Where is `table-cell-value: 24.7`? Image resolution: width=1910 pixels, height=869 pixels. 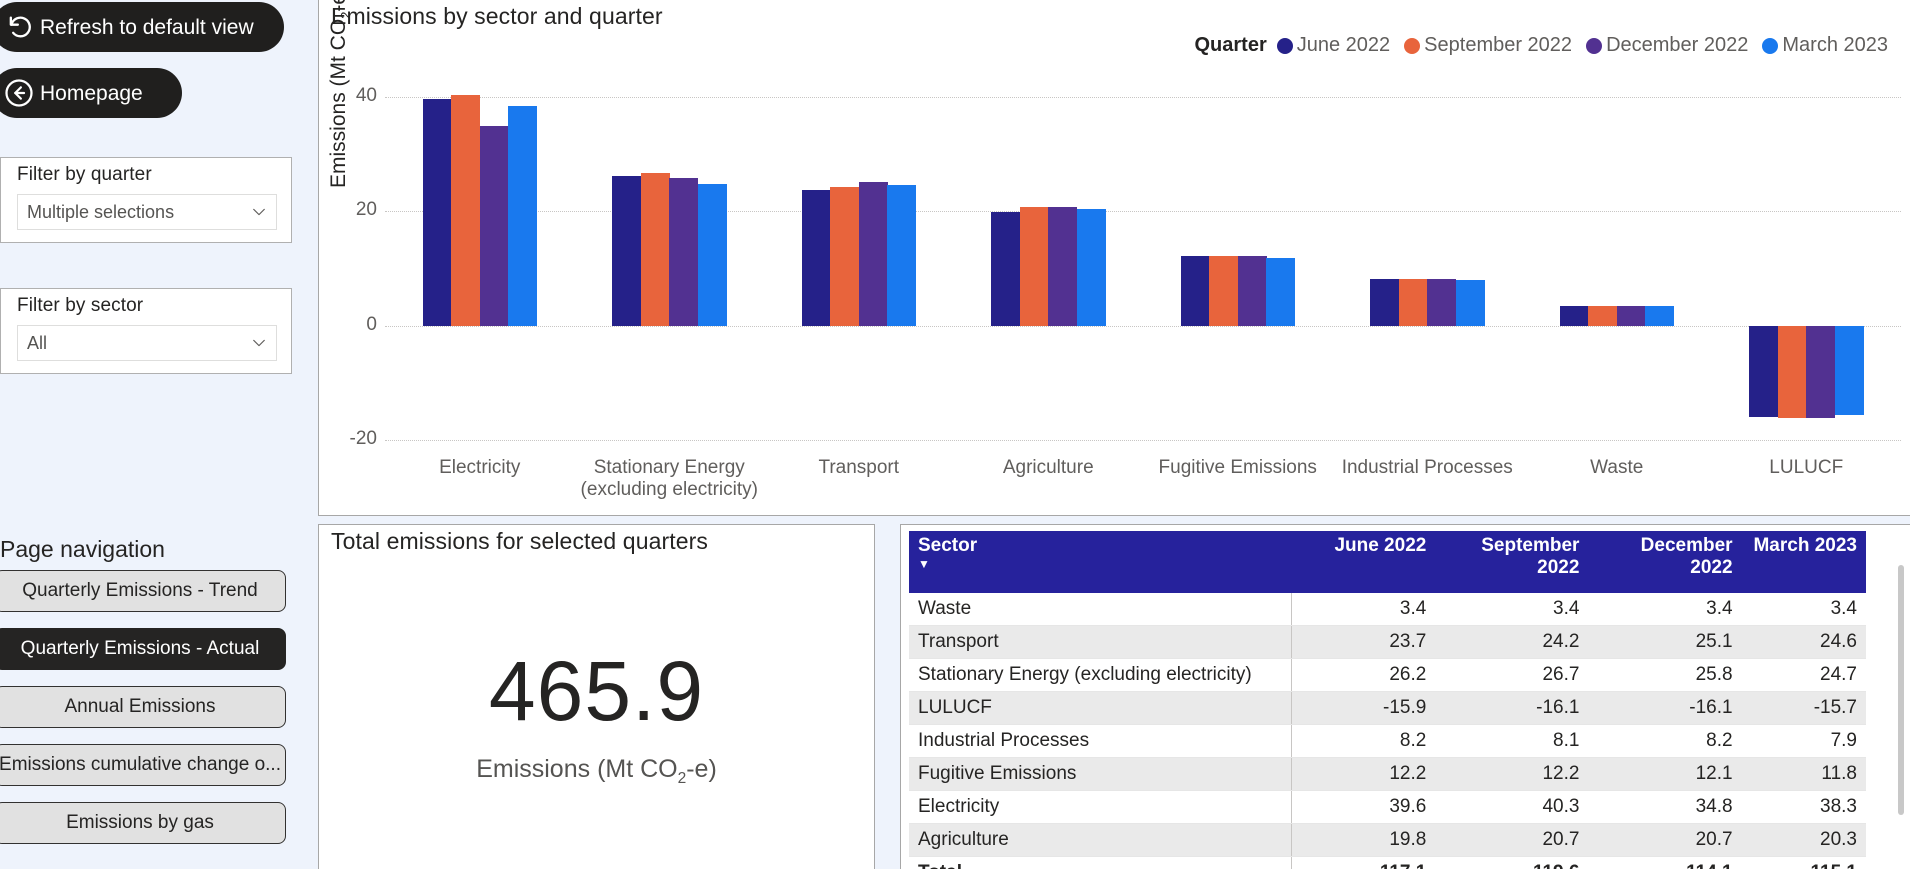
table-cell-value: 24.7 is located at coordinates (1803, 675).